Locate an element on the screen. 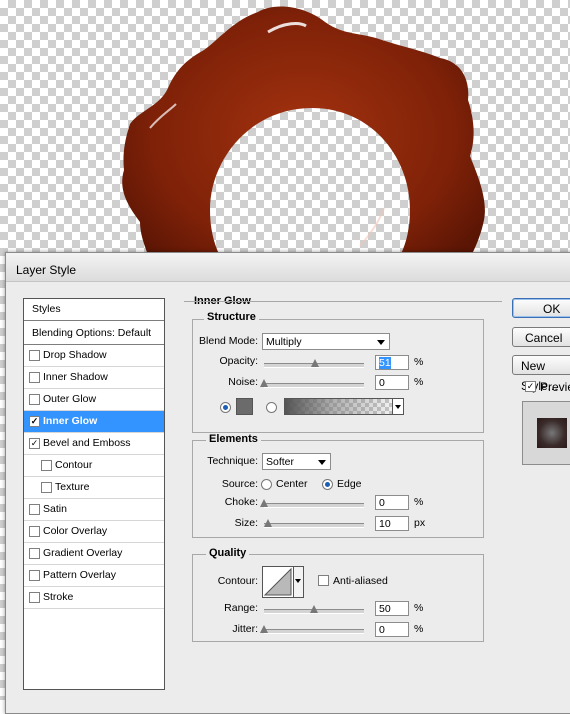 This screenshot has width=570, height=714. noise-slider is located at coordinates (312, 383).